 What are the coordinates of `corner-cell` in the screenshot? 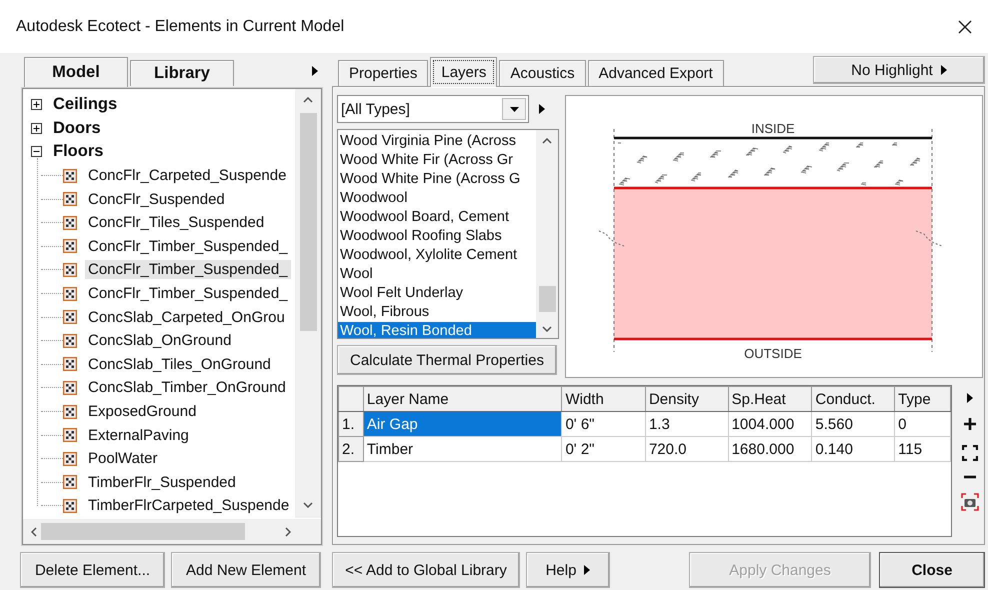 It's located at (351, 399).